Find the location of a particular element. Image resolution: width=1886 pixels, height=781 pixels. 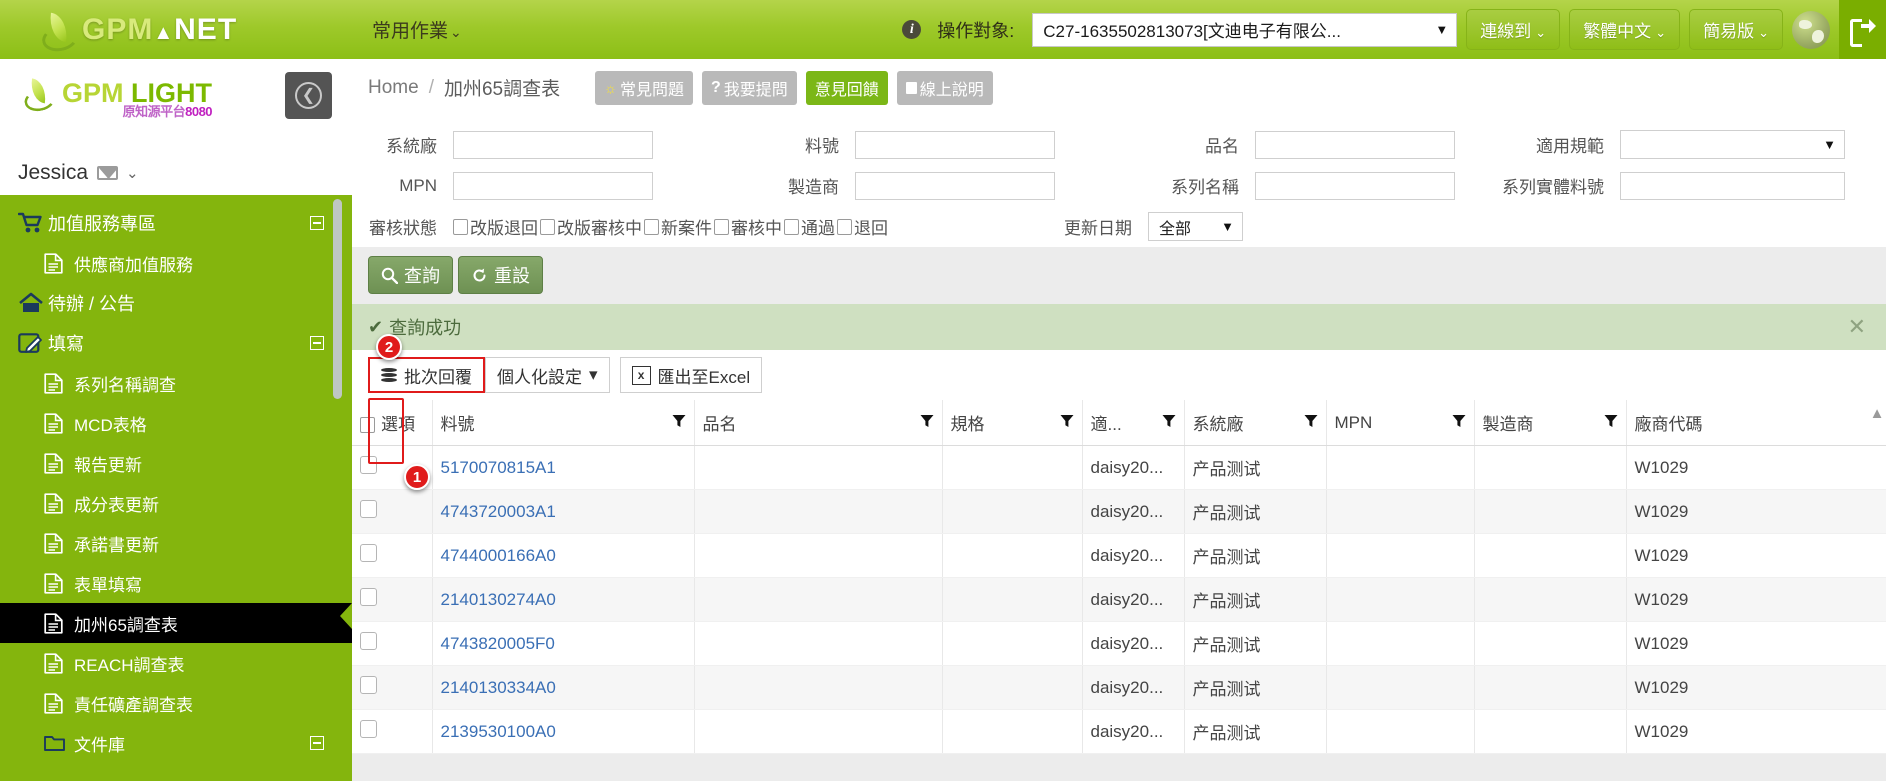

sidebar-item-1: 供應商加值服務 is located at coordinates (176, 263).